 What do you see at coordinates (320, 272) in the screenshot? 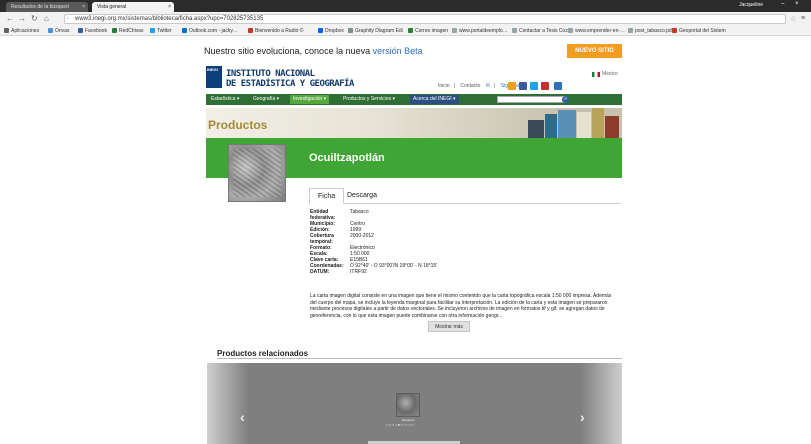
I see `detail-label: DATUM:` at bounding box center [320, 272].